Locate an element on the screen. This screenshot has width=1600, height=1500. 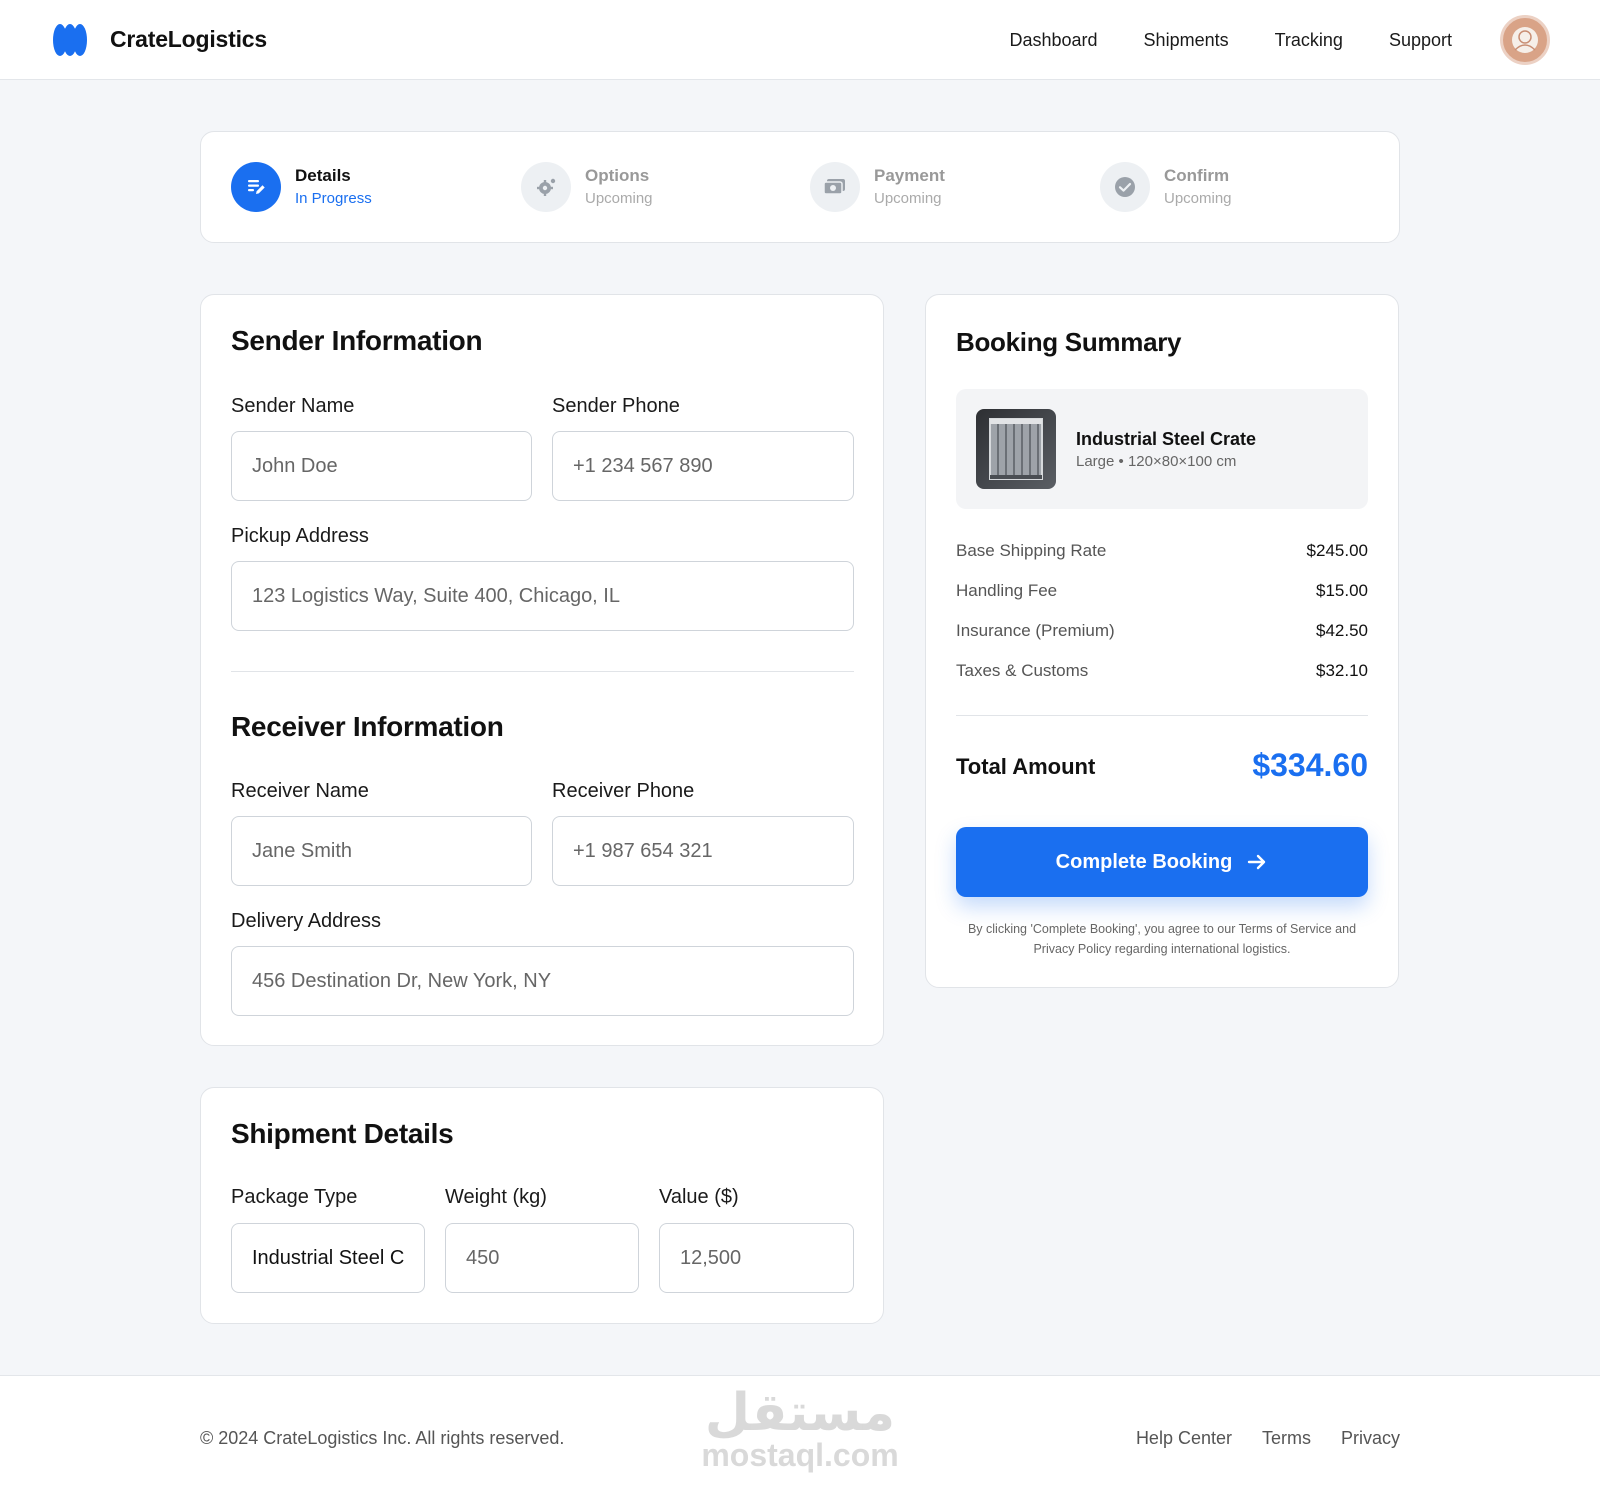
fee-row-handling: Handling Fee $15.00 is located at coordinates (1162, 593).